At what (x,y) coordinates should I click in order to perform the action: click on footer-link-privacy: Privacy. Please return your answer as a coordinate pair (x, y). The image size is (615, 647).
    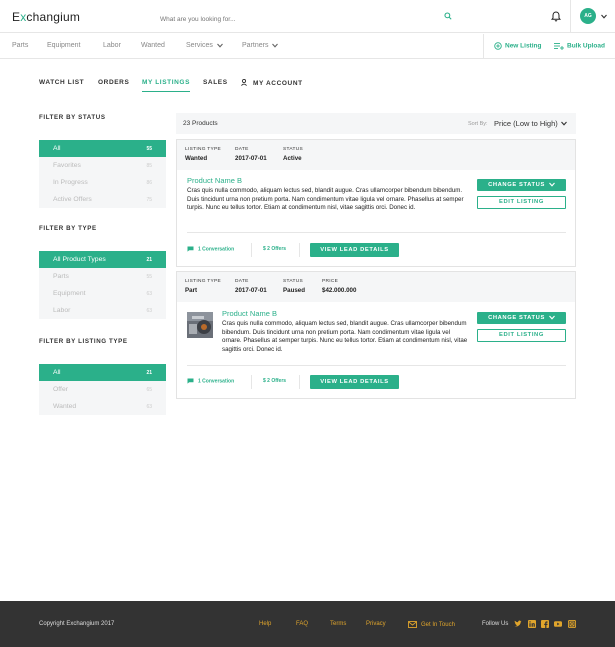
    Looking at the image, I should click on (376, 624).